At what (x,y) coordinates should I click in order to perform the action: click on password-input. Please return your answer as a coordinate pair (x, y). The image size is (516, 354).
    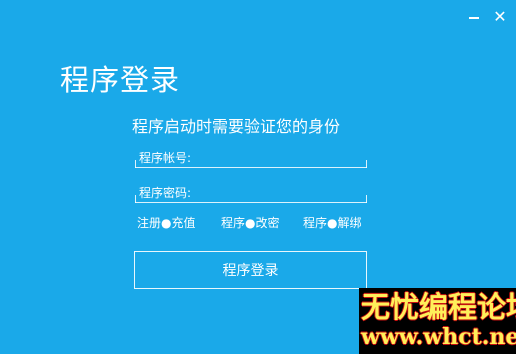
    Looking at the image, I should click on (251, 193).